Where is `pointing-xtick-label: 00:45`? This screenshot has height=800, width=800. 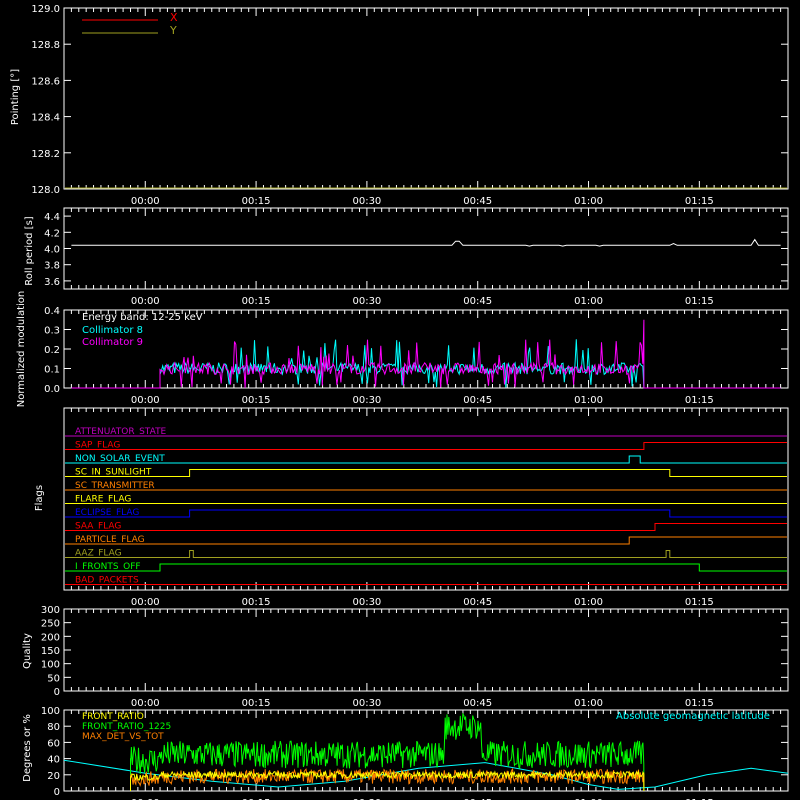
pointing-xtick-label: 00:45 is located at coordinates (477, 201).